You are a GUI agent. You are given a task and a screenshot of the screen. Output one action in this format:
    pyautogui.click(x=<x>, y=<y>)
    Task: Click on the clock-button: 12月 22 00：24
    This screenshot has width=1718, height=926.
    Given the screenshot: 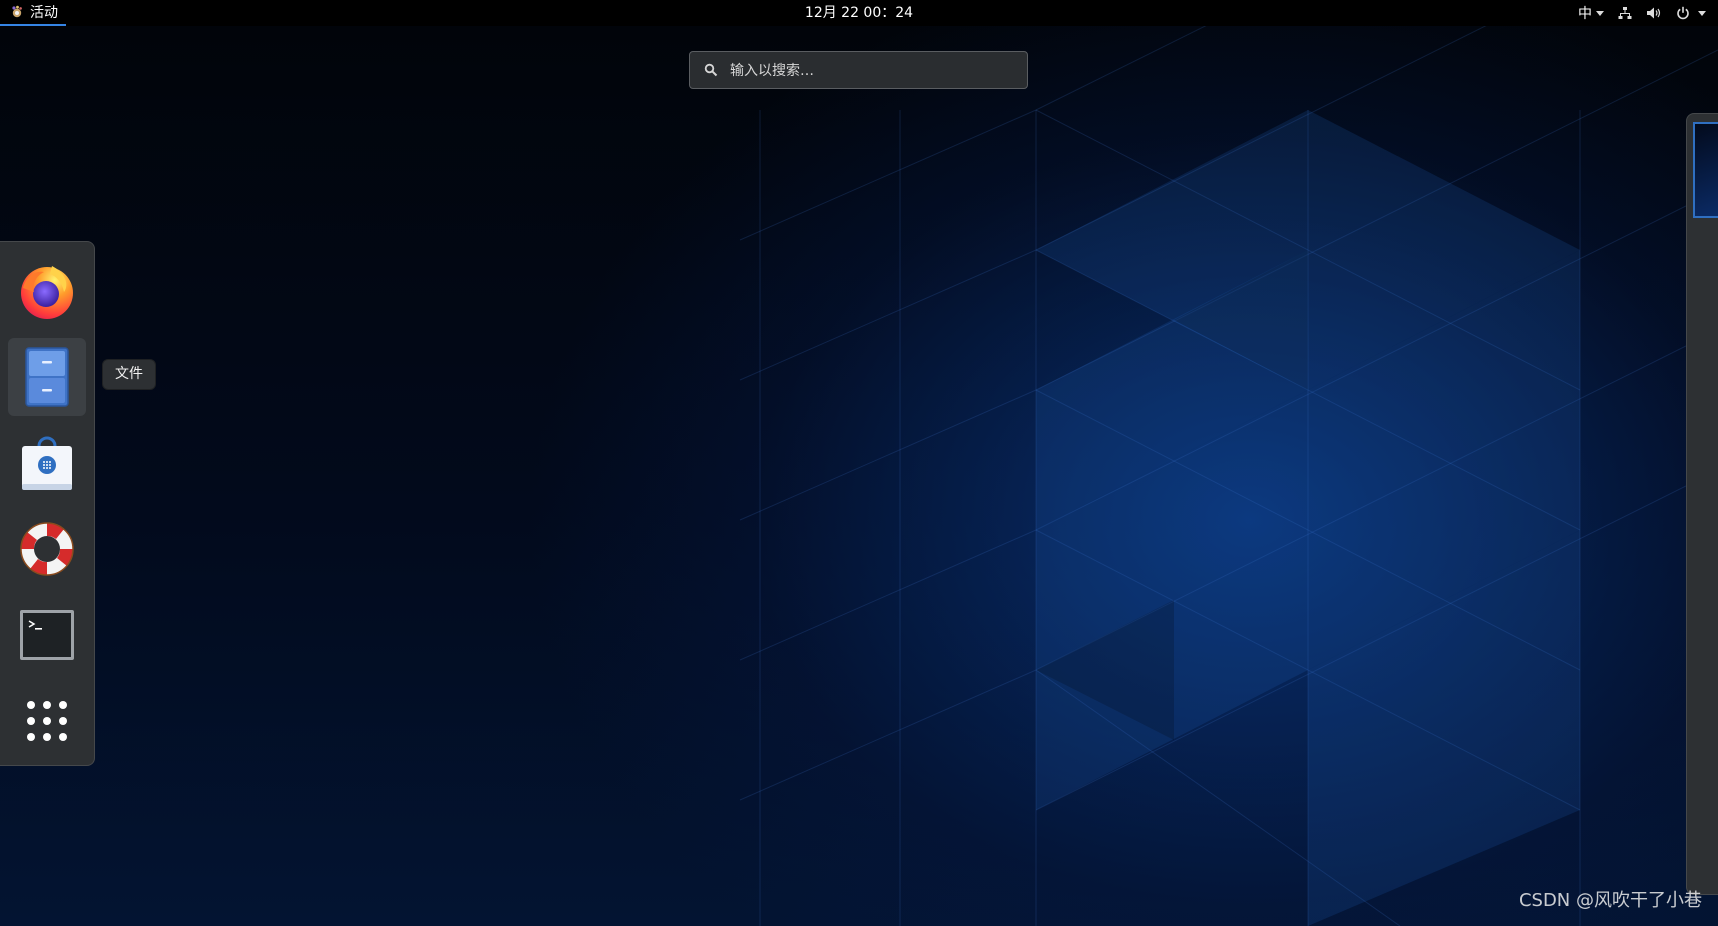 What is the action you would take?
    pyautogui.click(x=859, y=13)
    